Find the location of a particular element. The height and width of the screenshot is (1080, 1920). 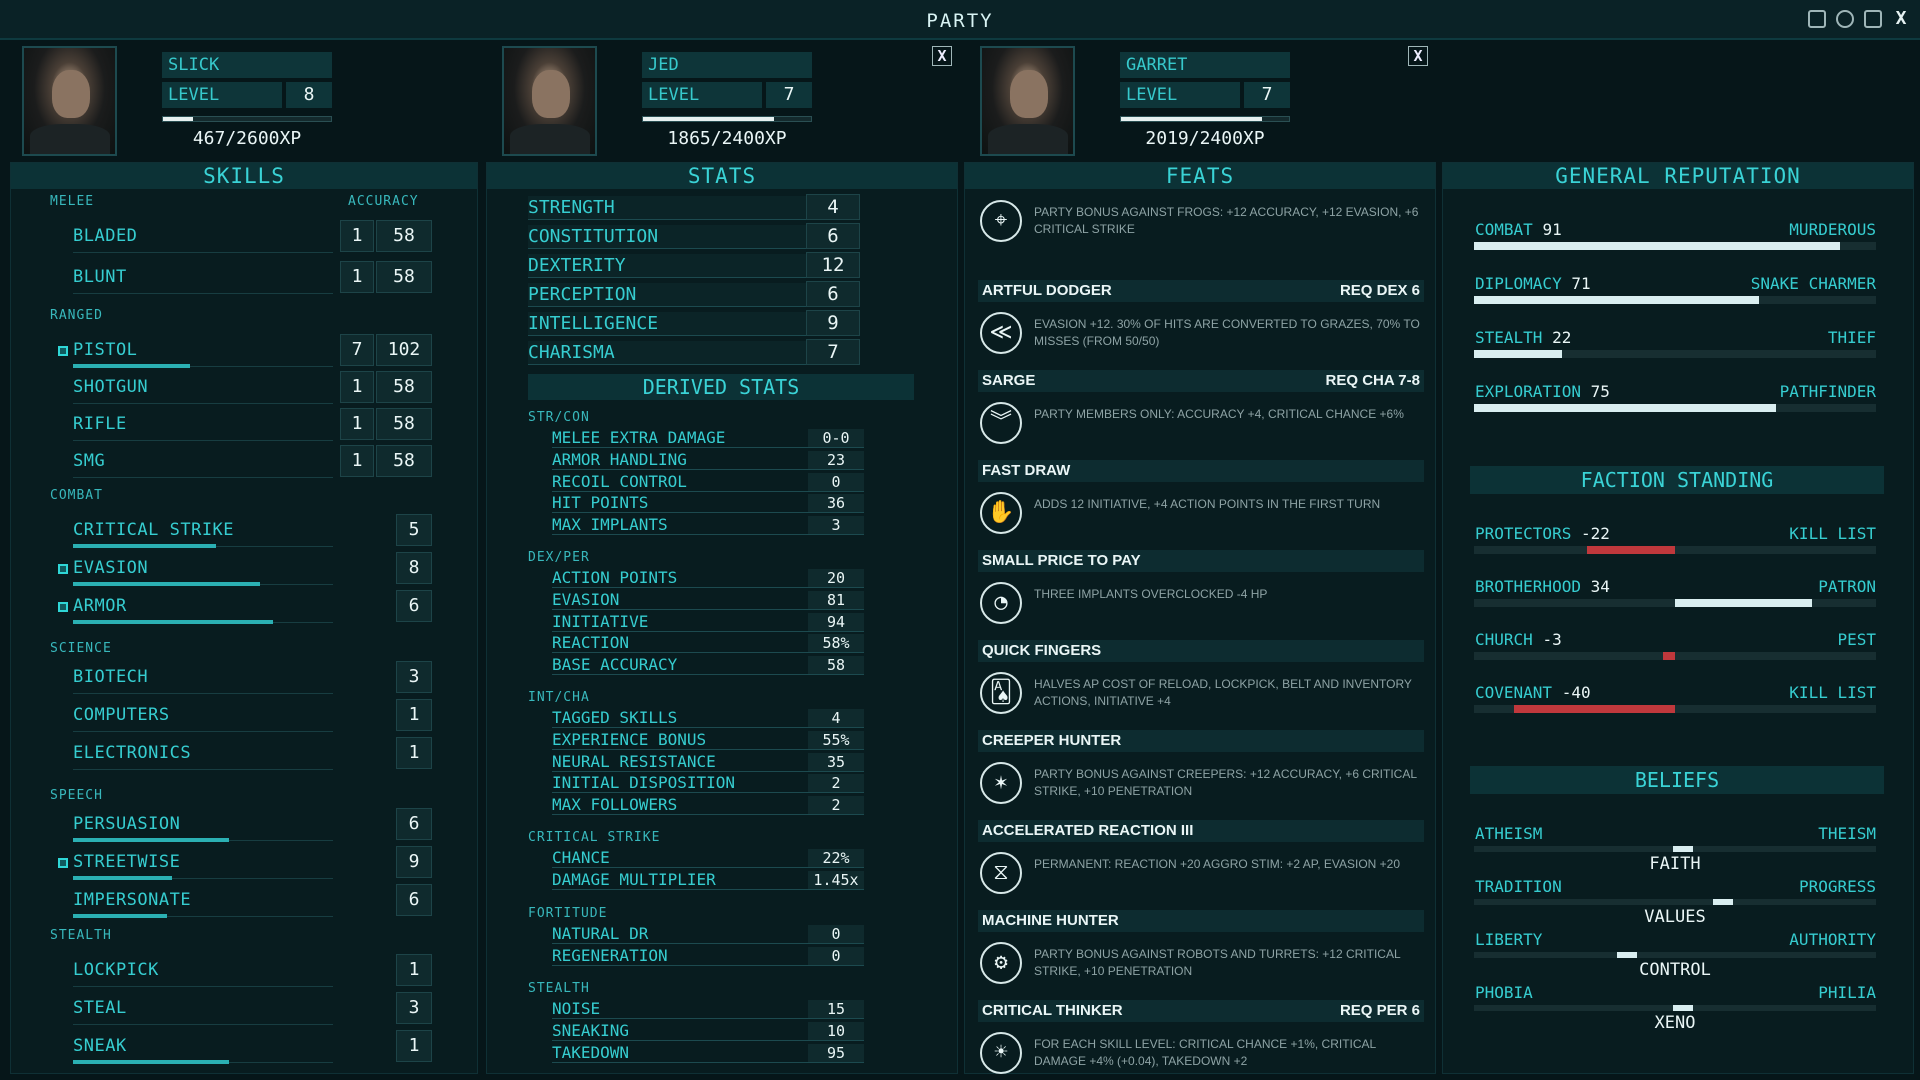

reputation-name: EXPLORATION 75 is located at coordinates (1542, 391).